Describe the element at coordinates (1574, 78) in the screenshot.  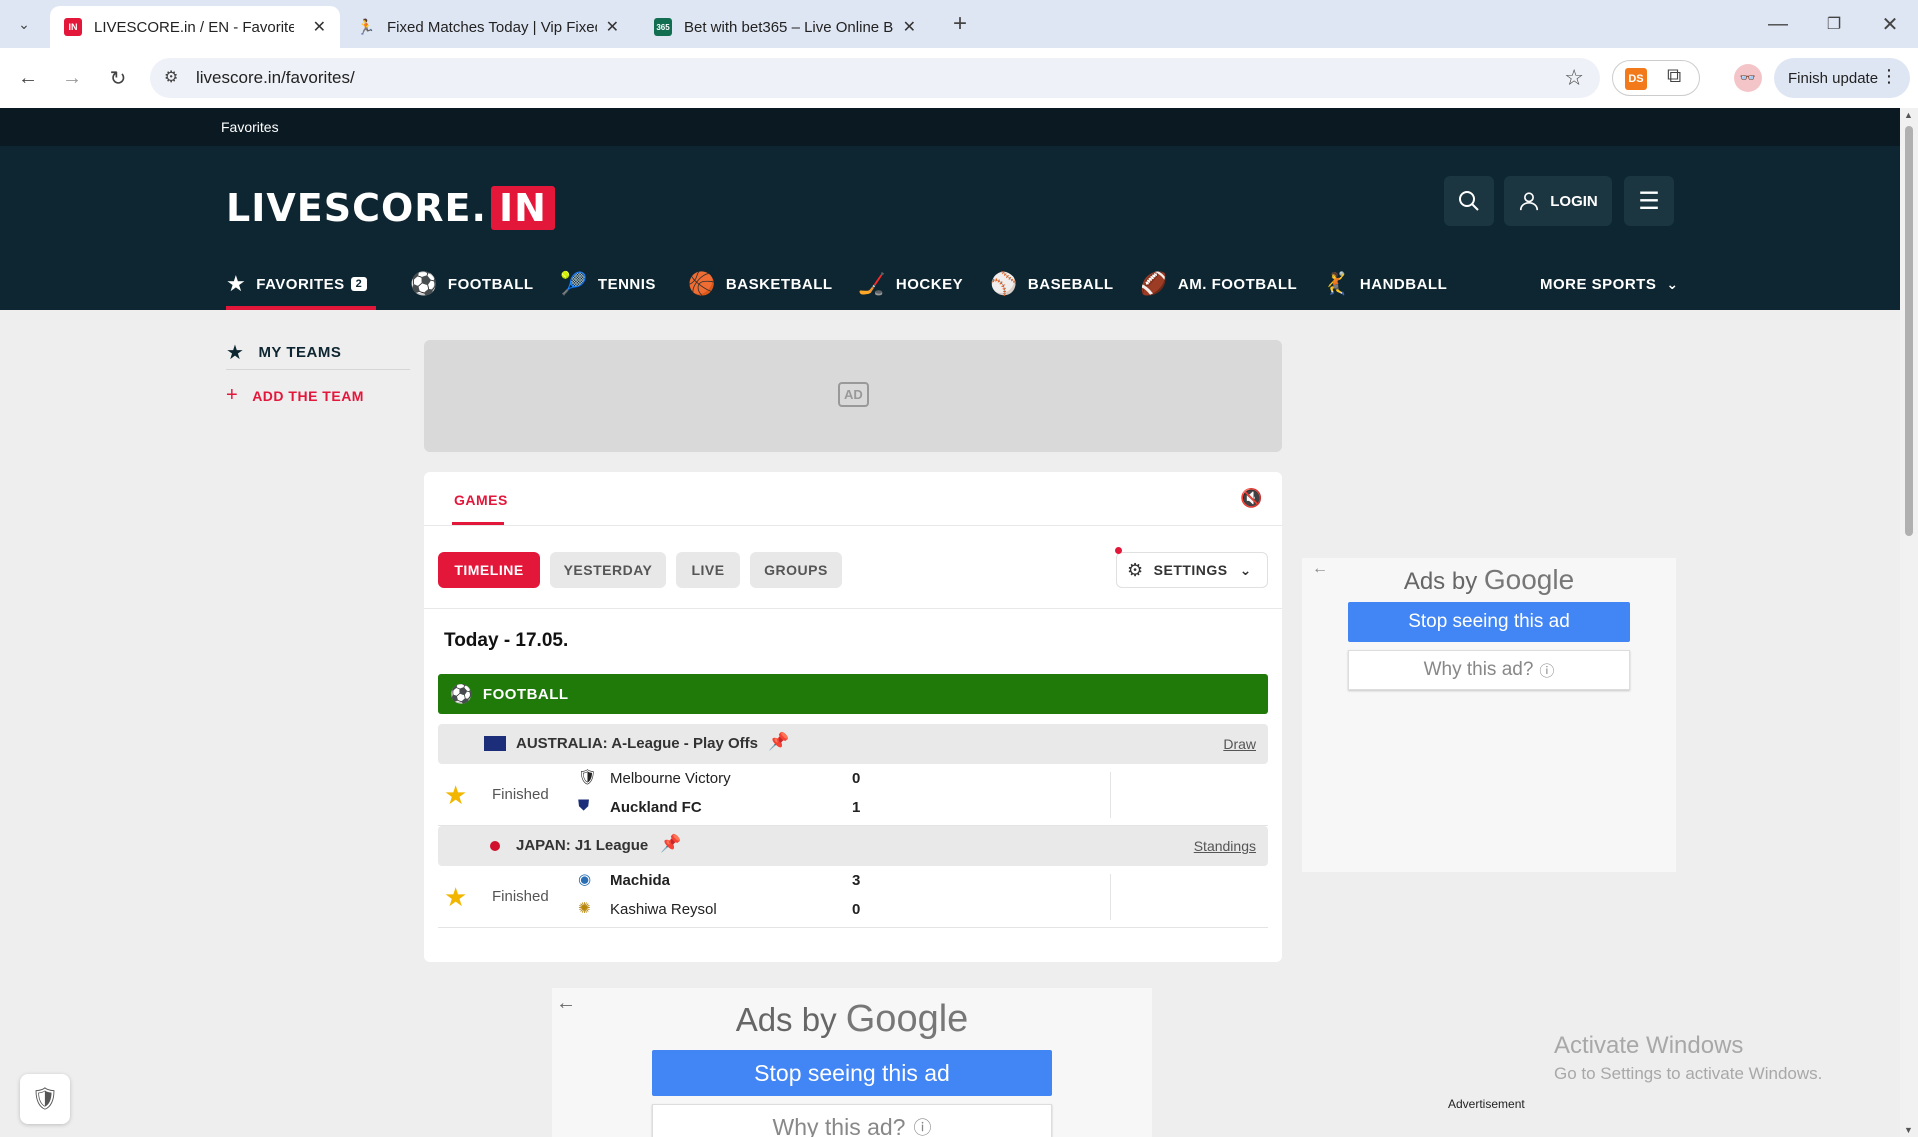
I see `bookmark-star-icon: ☆` at that location.